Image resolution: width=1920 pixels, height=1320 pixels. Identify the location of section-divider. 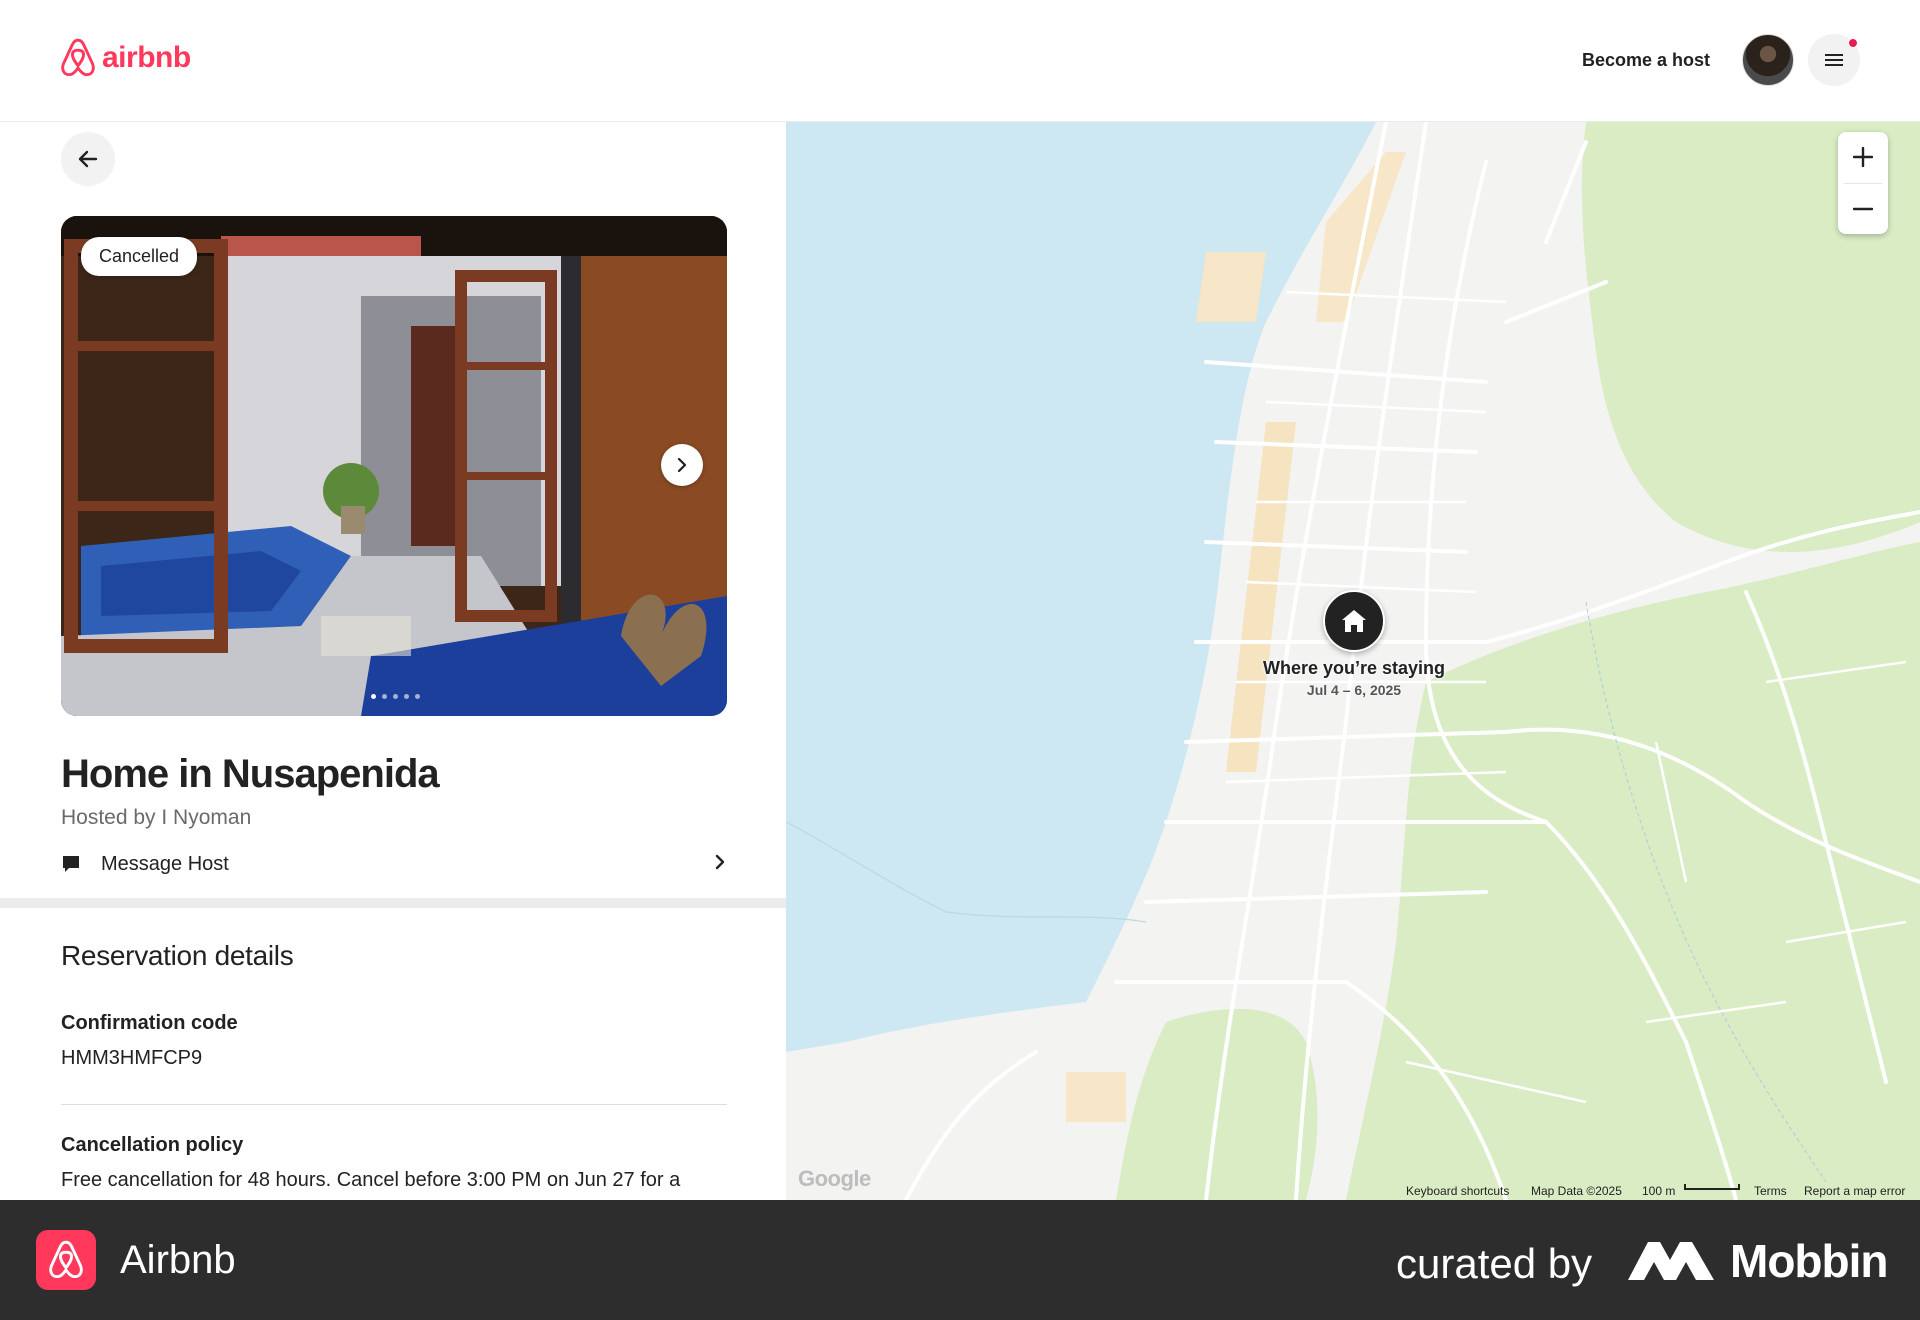
(393, 903).